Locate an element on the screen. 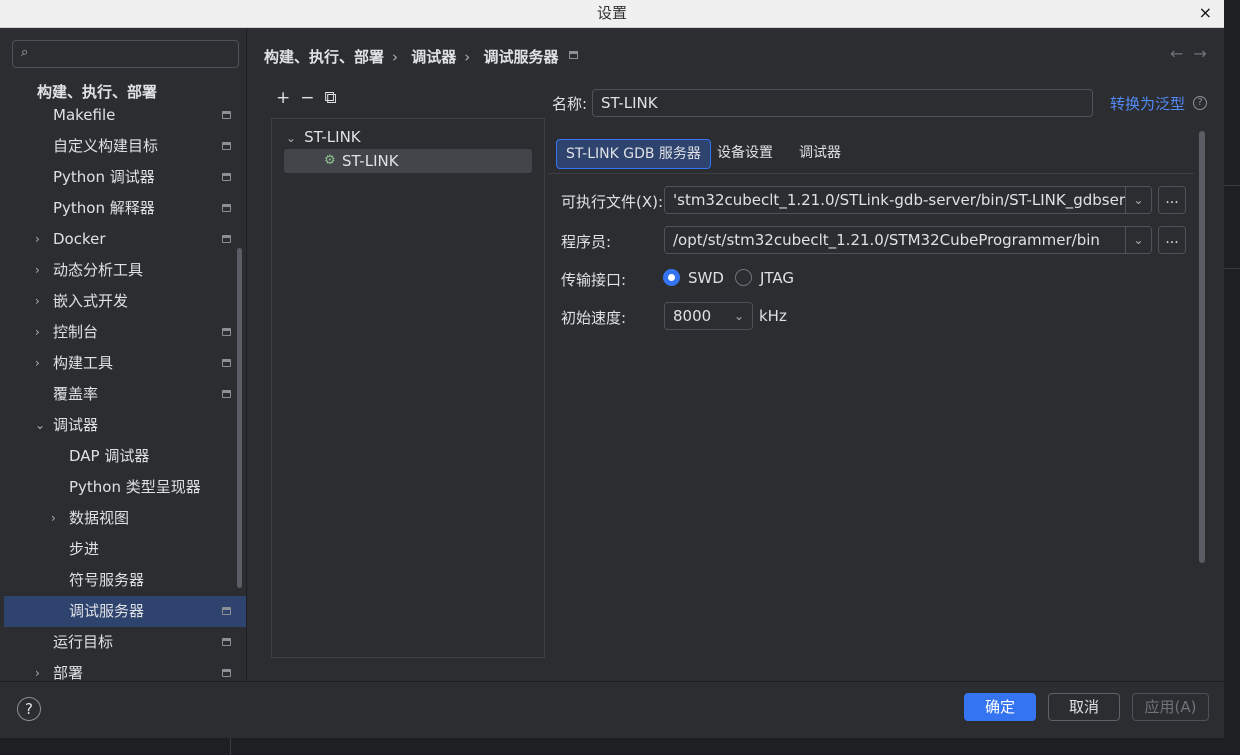 The image size is (1240, 755). ok-button: 确定 is located at coordinates (1000, 707).